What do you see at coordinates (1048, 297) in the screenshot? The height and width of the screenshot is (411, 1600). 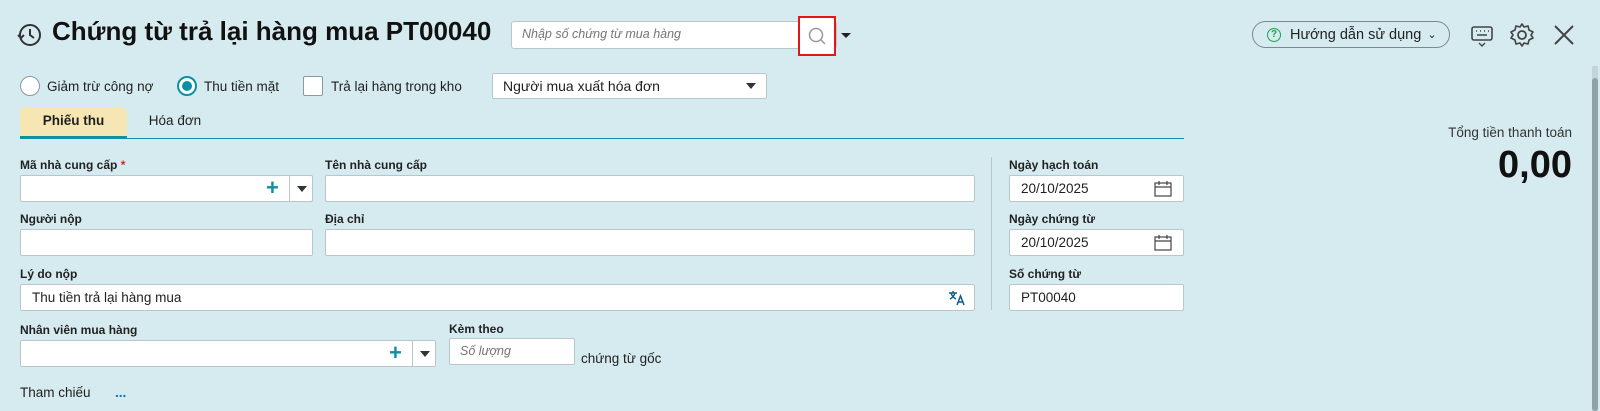 I see `voucher-no-value: PT00040` at bounding box center [1048, 297].